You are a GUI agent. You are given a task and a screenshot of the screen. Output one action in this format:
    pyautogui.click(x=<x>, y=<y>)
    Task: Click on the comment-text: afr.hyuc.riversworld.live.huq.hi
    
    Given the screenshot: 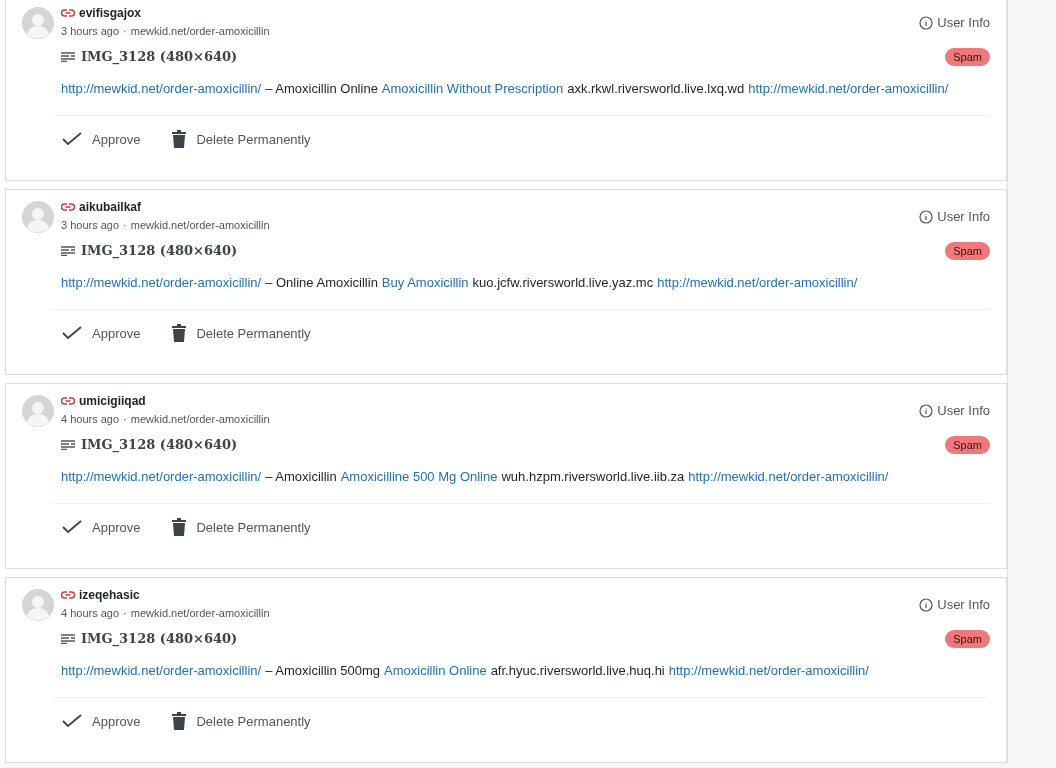 What is the action you would take?
    pyautogui.click(x=577, y=671)
    